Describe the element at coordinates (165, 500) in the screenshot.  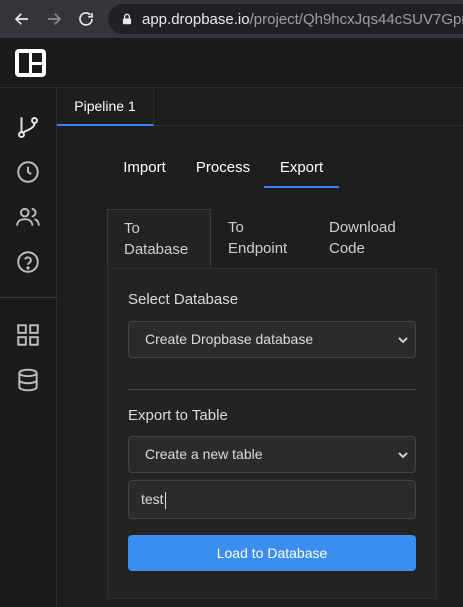
I see `text-caret` at that location.